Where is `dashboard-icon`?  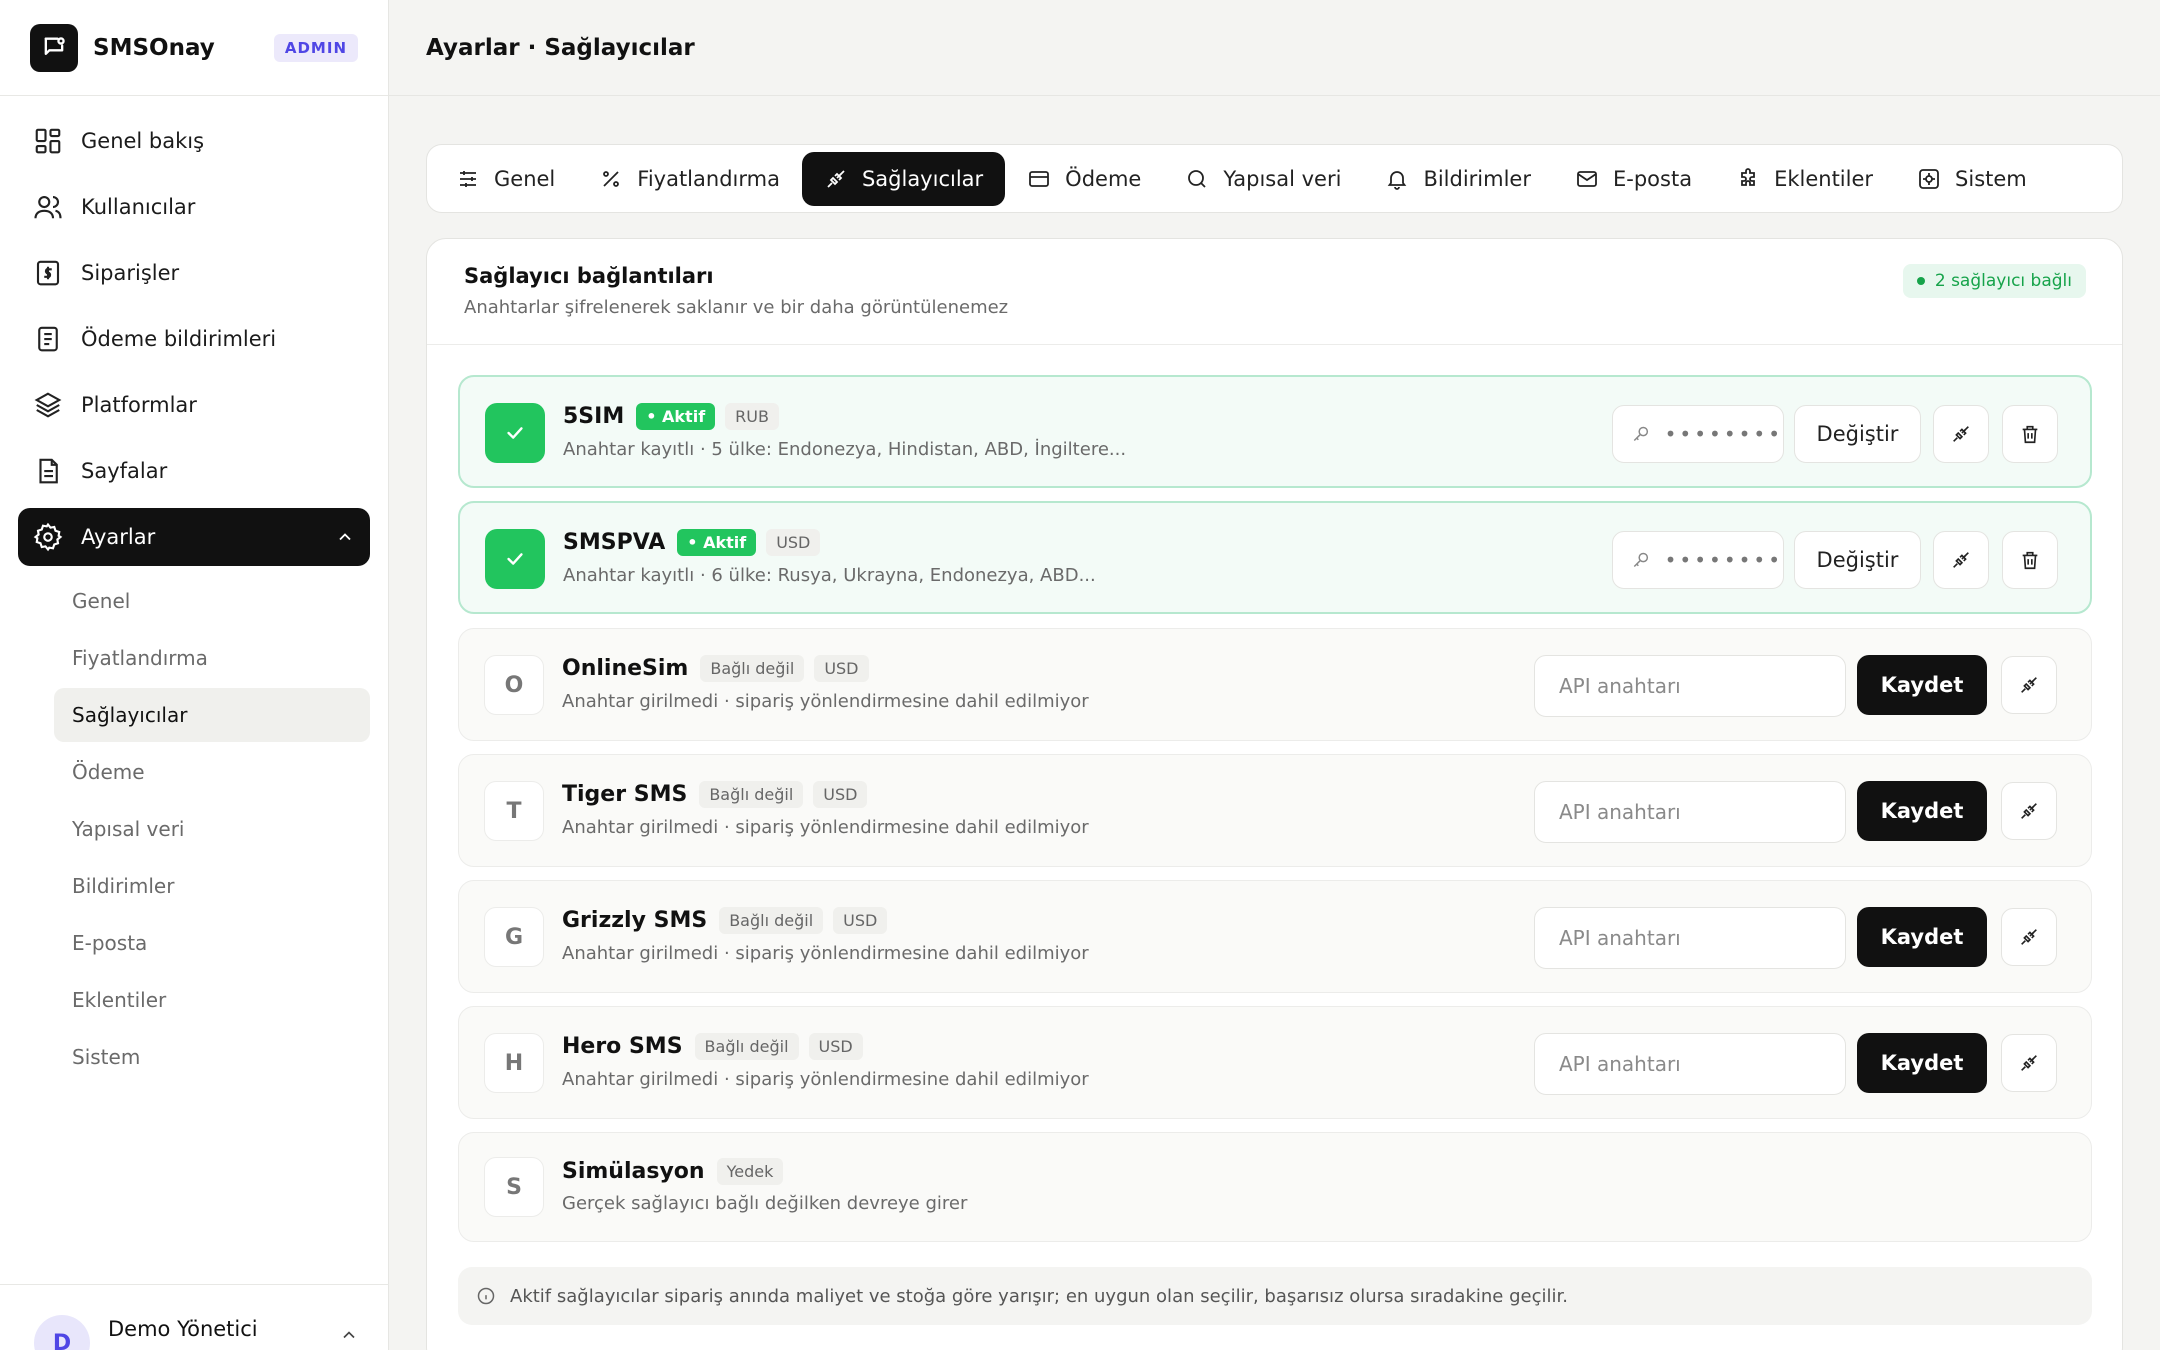 dashboard-icon is located at coordinates (48, 141).